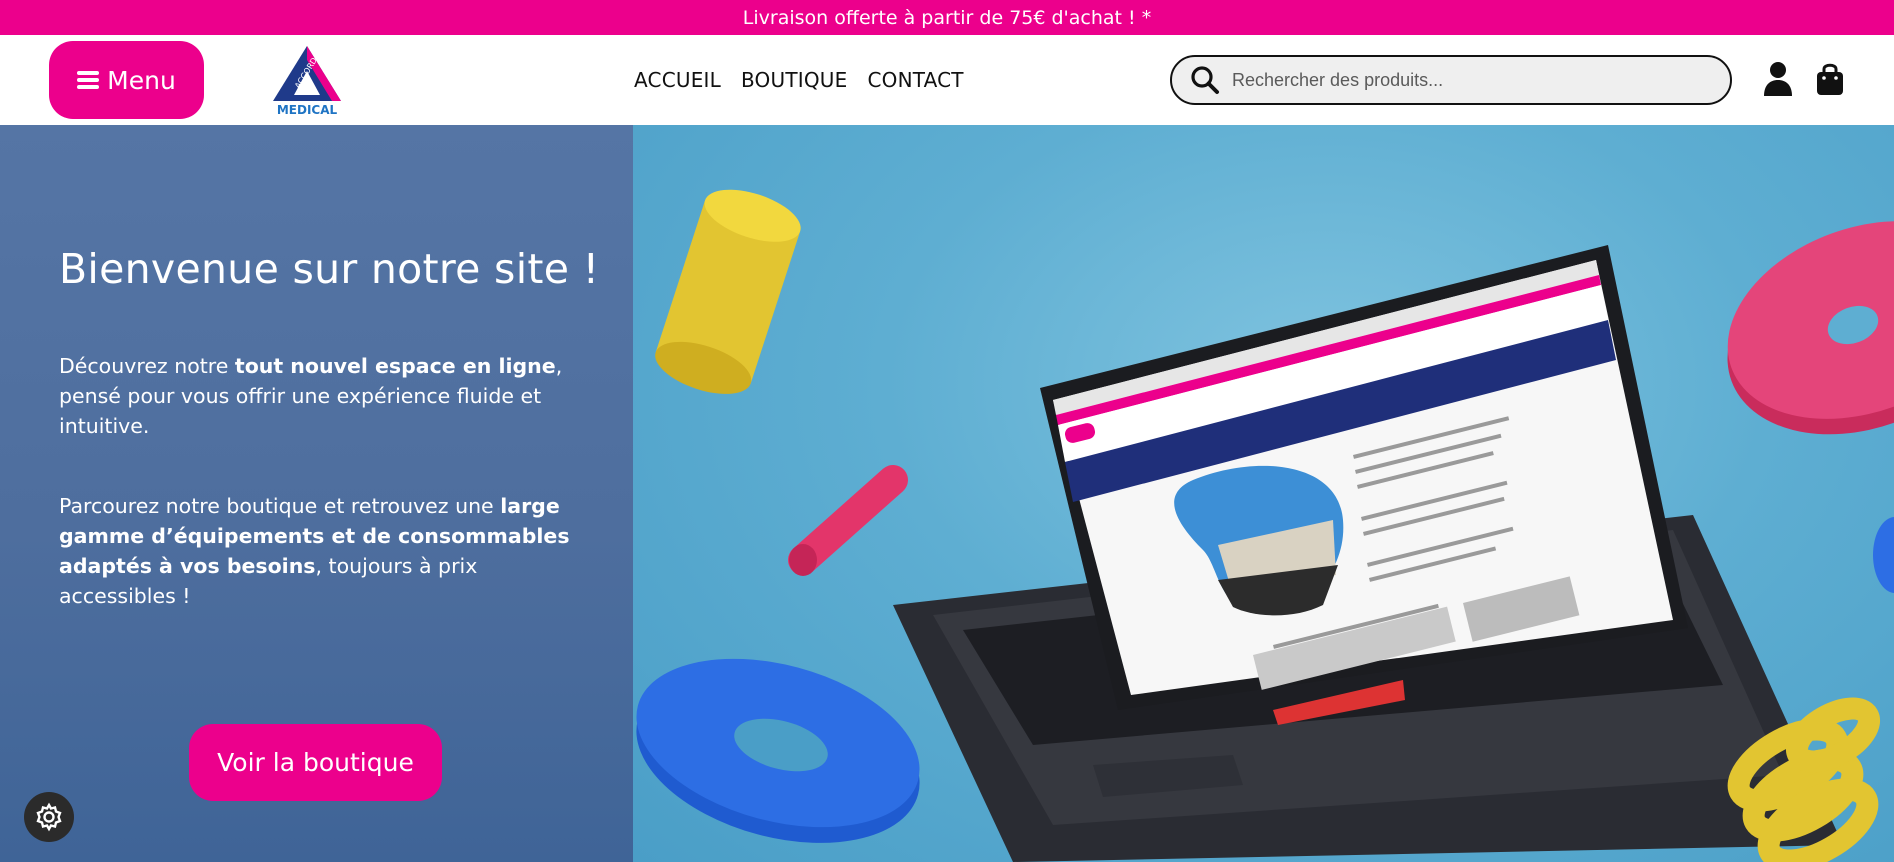  What do you see at coordinates (88, 80) in the screenshot?
I see `hamburger-icon` at bounding box center [88, 80].